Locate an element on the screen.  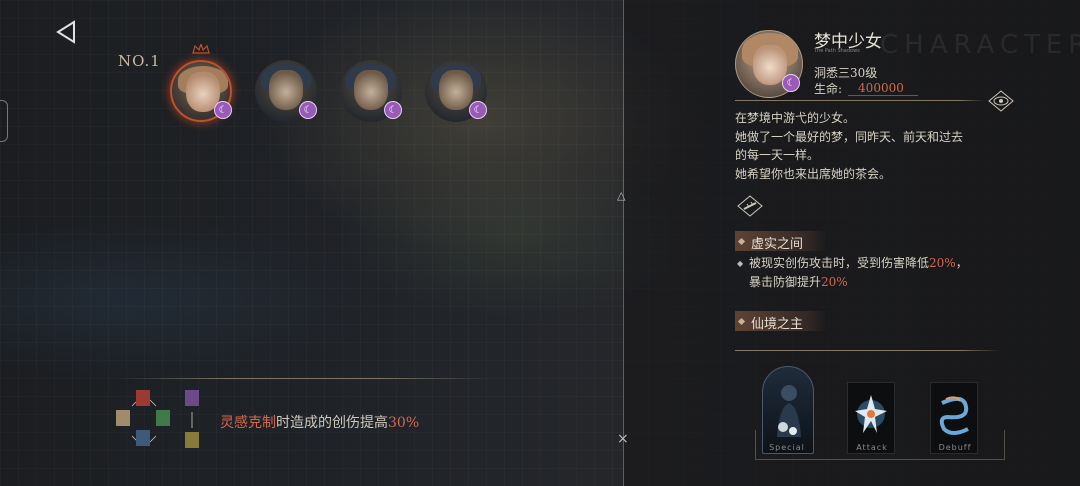
counter-description: 灵感克制时造成的创伤提高30% is located at coordinates (319, 422).